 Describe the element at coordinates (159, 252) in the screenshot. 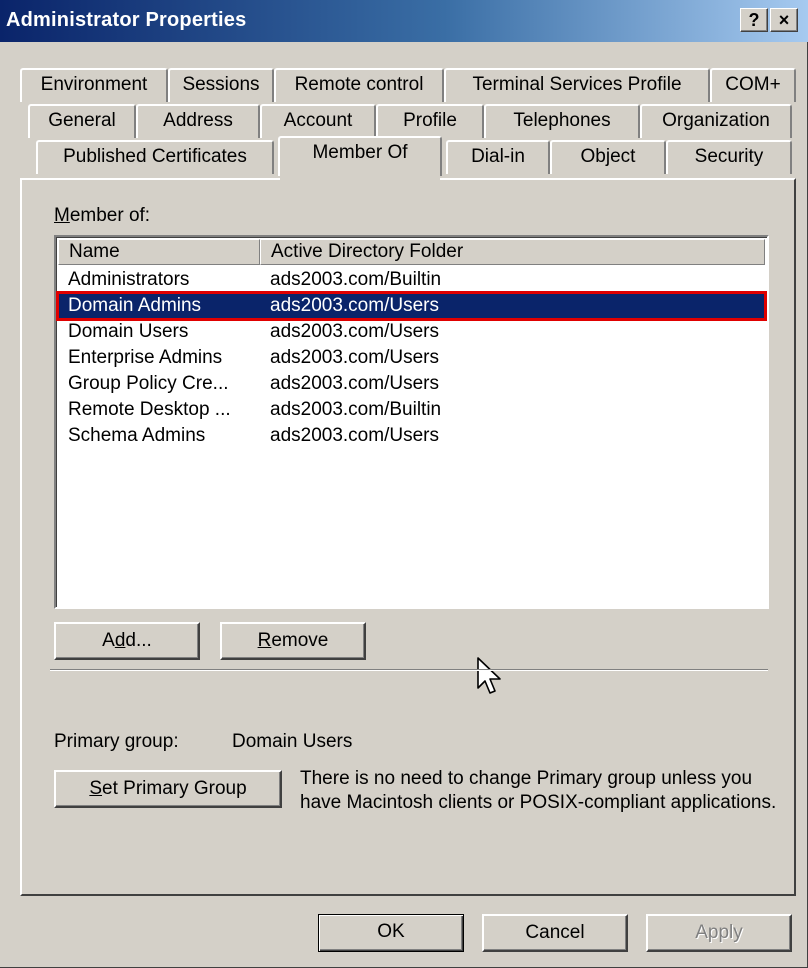

I see `column-header-name: Name` at that location.